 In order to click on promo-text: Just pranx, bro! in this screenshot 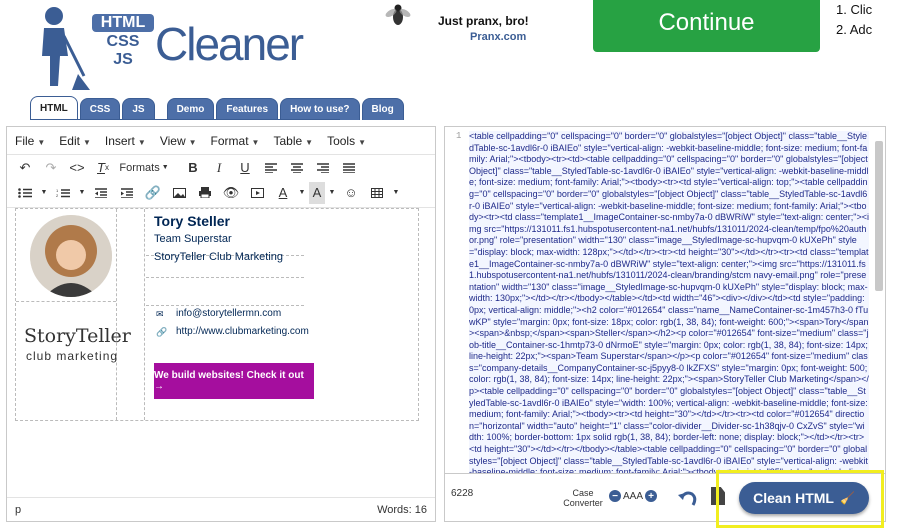, I will do `click(483, 21)`.